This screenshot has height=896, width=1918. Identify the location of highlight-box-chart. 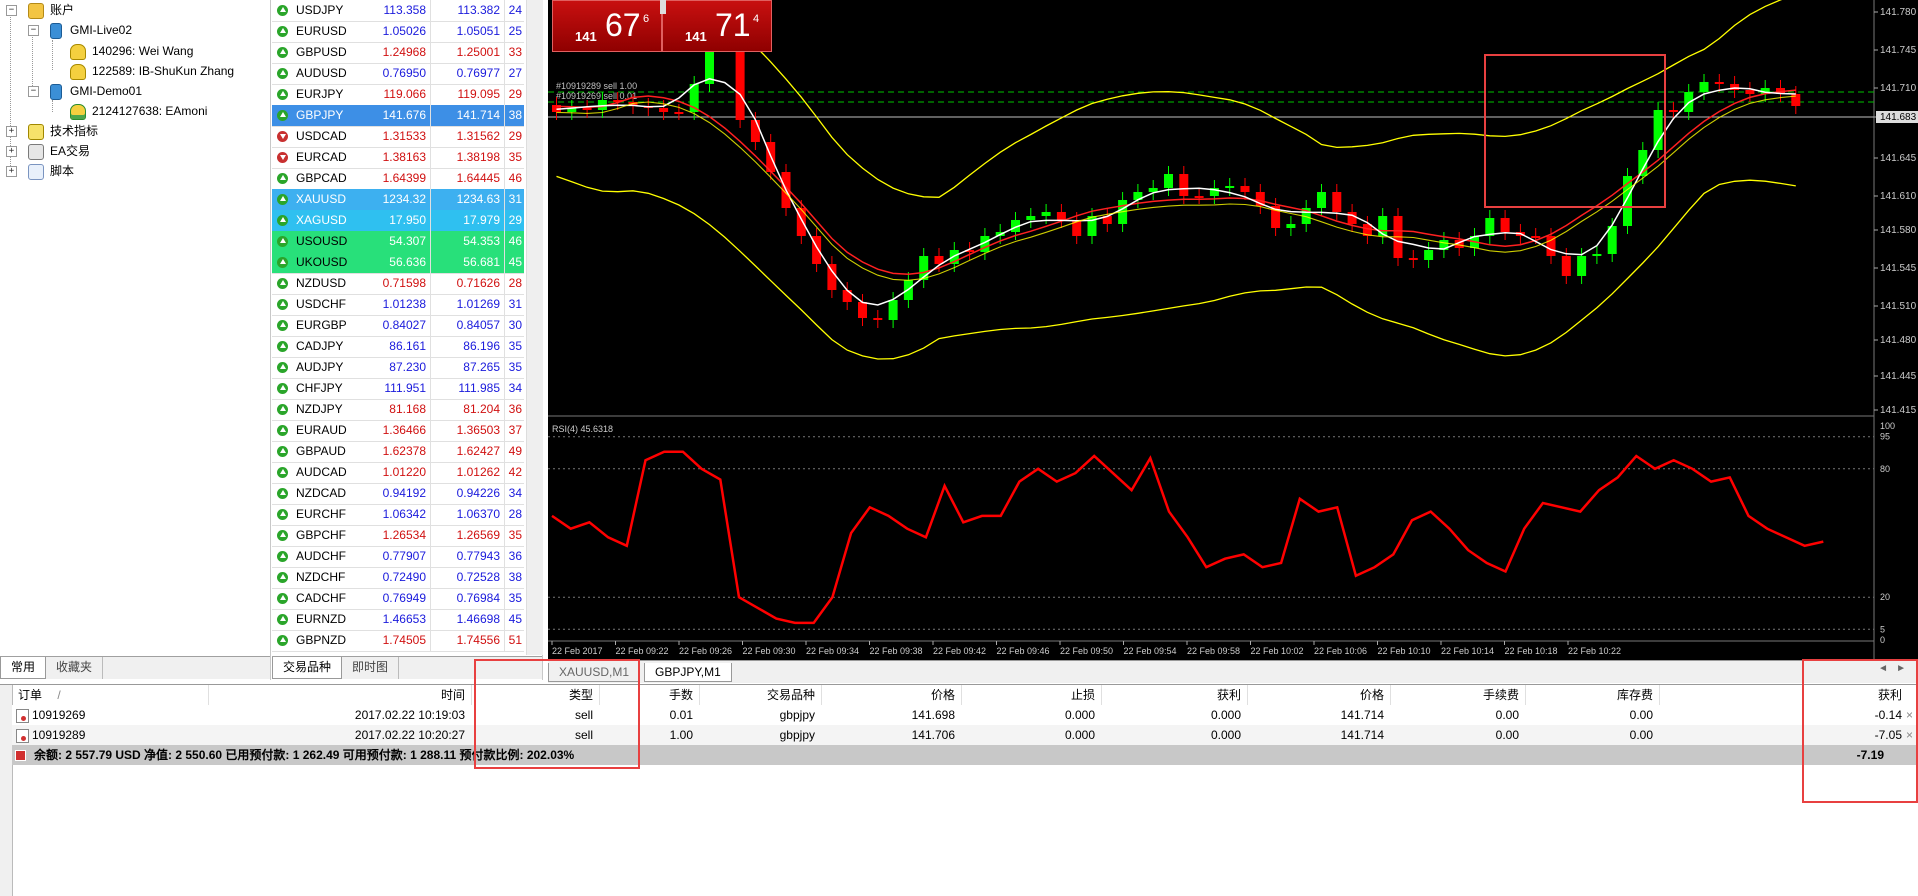
(1575, 131).